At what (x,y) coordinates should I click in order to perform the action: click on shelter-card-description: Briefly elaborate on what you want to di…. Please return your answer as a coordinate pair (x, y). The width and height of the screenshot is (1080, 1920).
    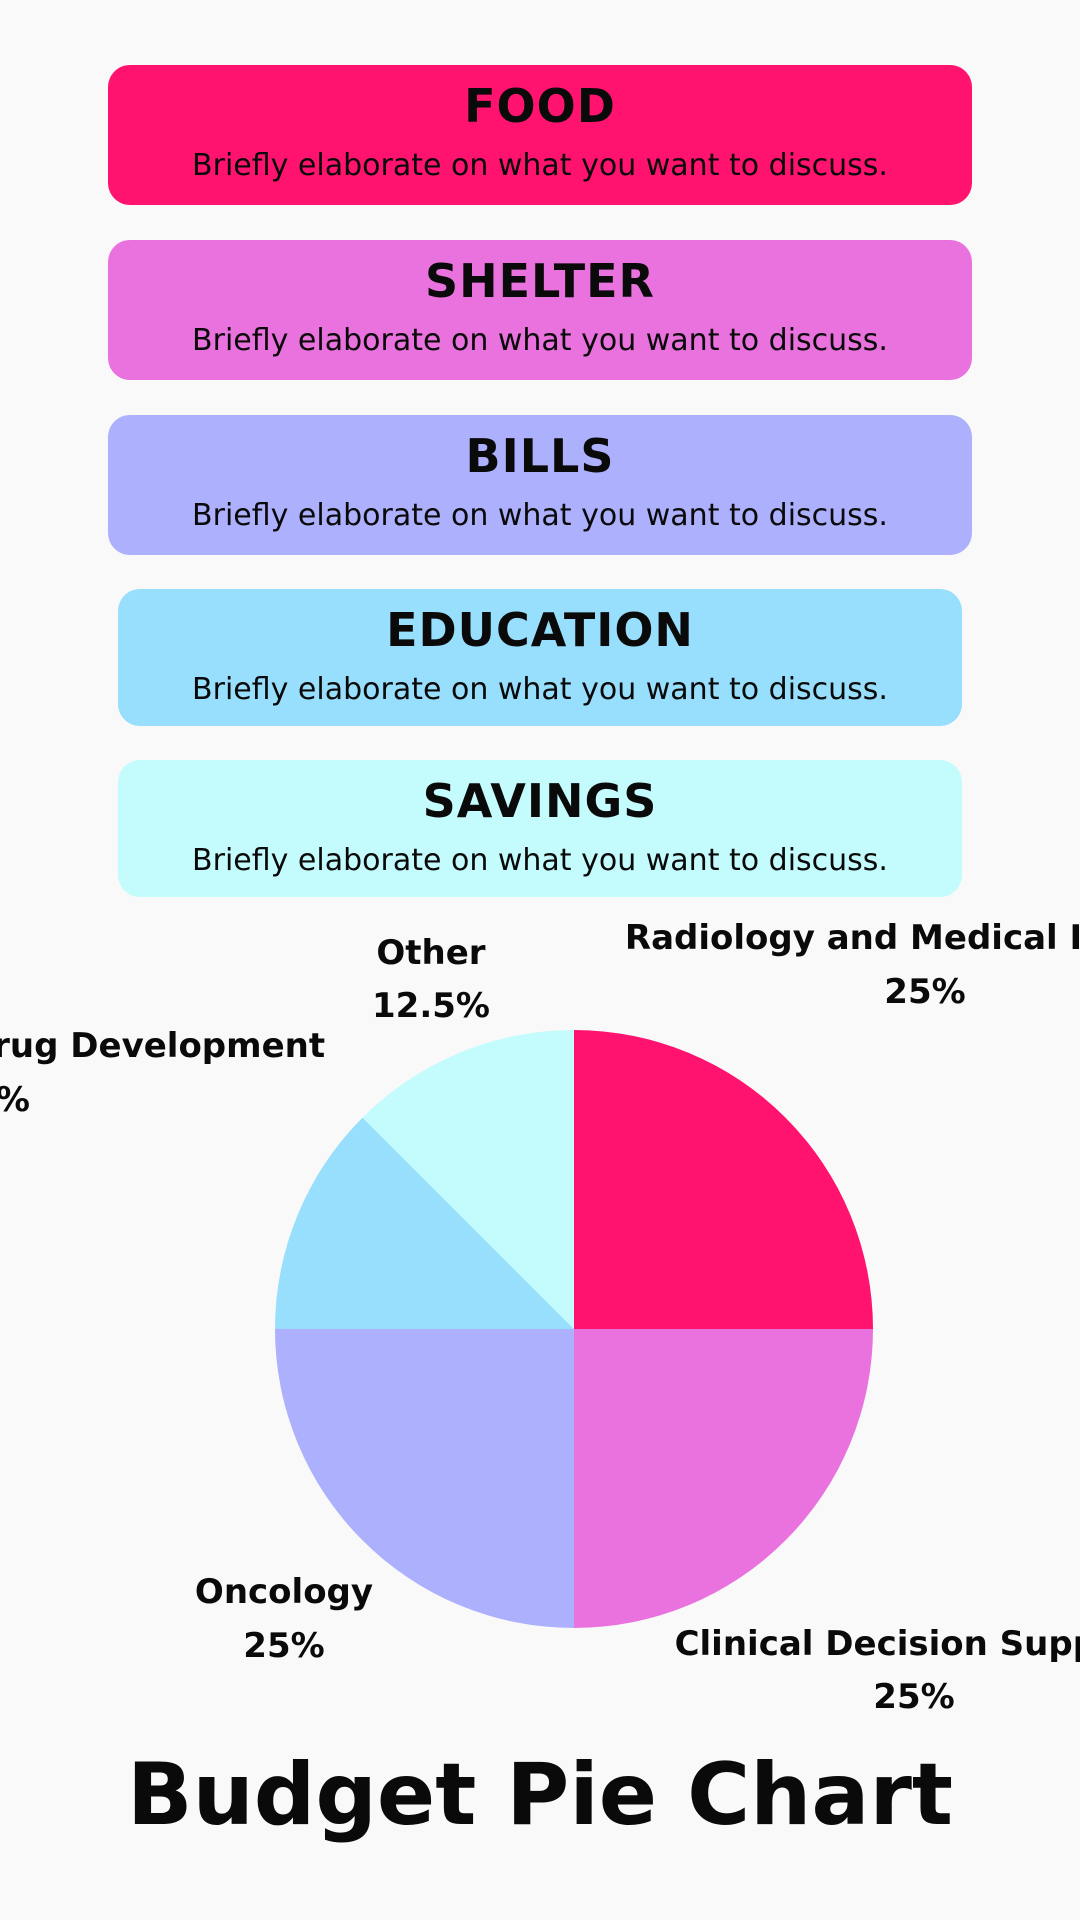
    Looking at the image, I should click on (540, 340).